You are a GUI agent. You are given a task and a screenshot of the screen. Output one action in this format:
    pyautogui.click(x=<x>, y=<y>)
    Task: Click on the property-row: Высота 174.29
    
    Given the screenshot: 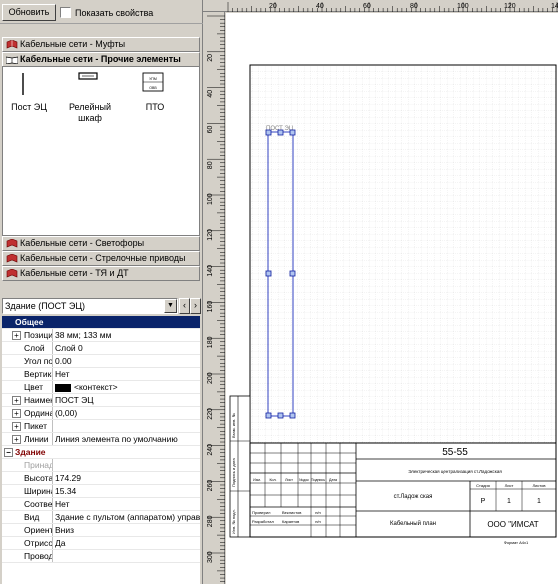 What is the action you would take?
    pyautogui.click(x=101, y=478)
    